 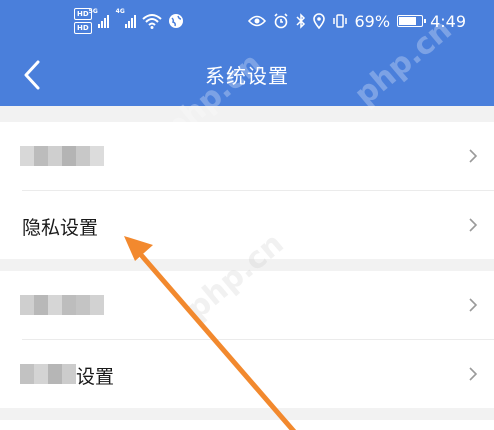 I want to click on signal-5g-icon: 5G, so click(x=99, y=18).